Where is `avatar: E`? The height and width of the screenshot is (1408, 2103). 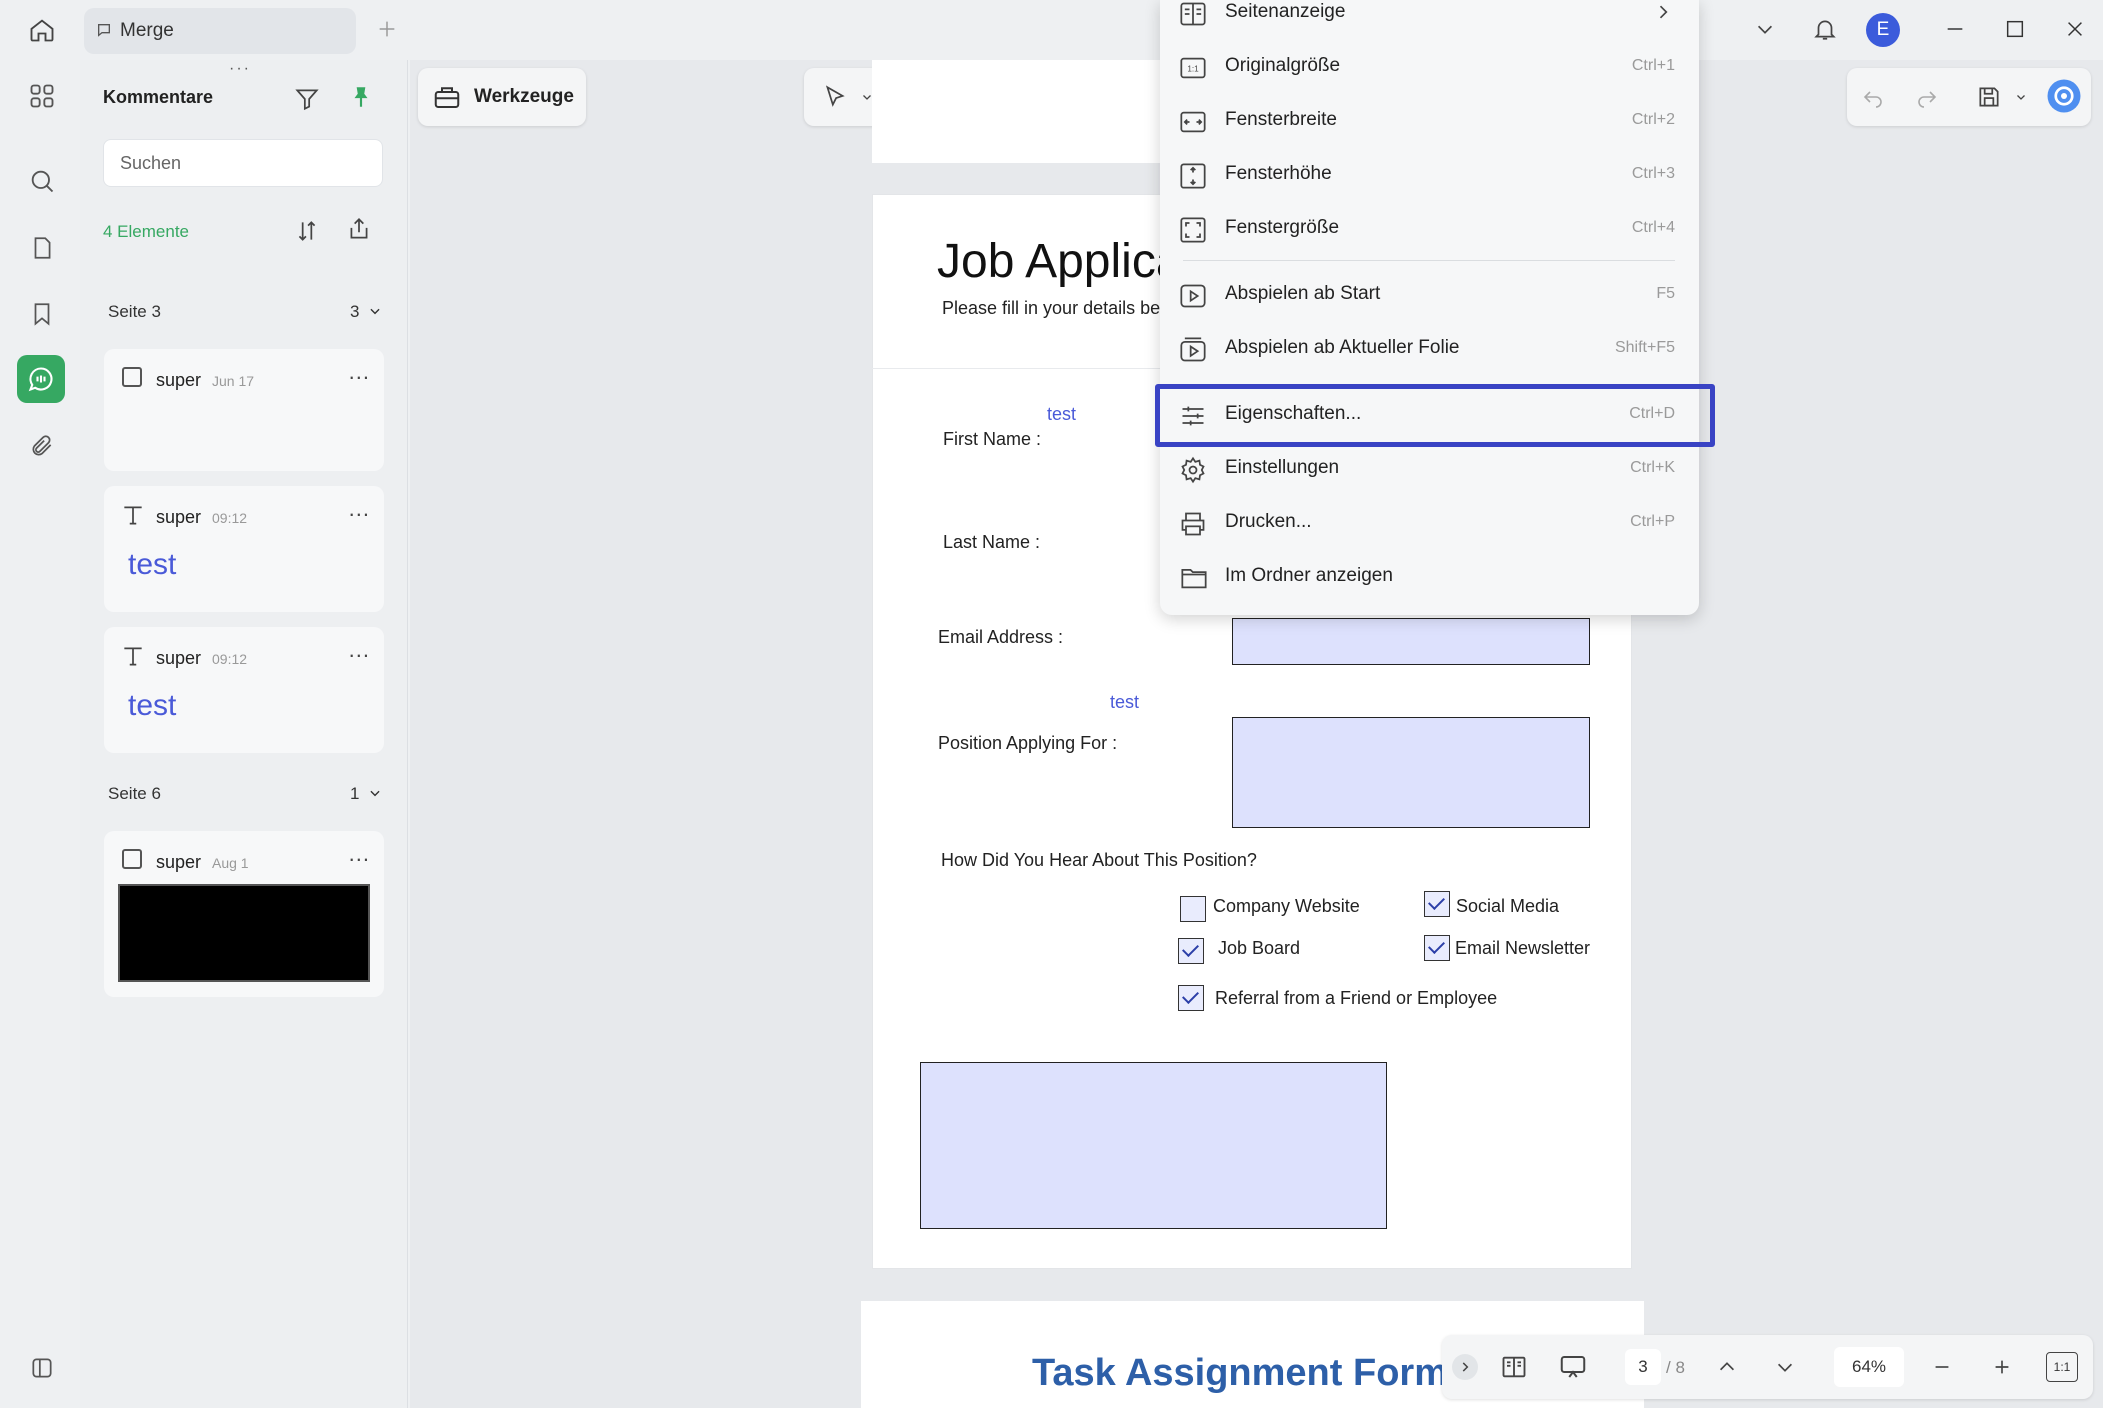 avatar: E is located at coordinates (1883, 30).